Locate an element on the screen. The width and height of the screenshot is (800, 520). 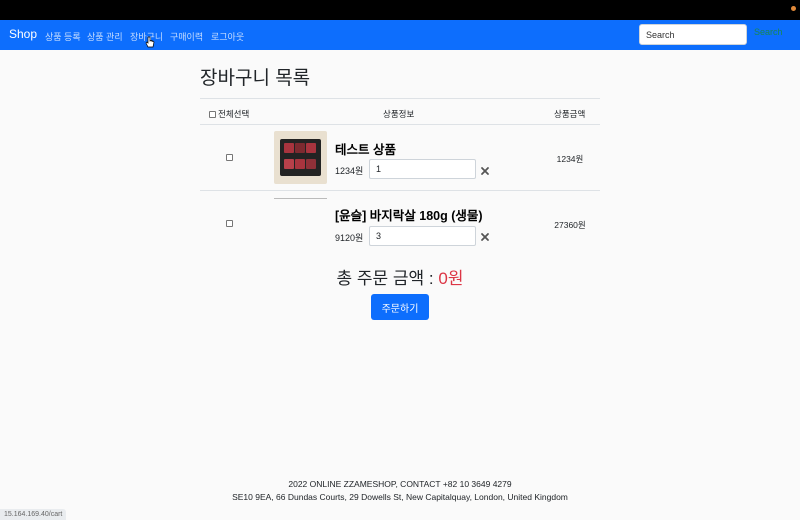
page-title: 장바구니 목록 is located at coordinates (255, 78).